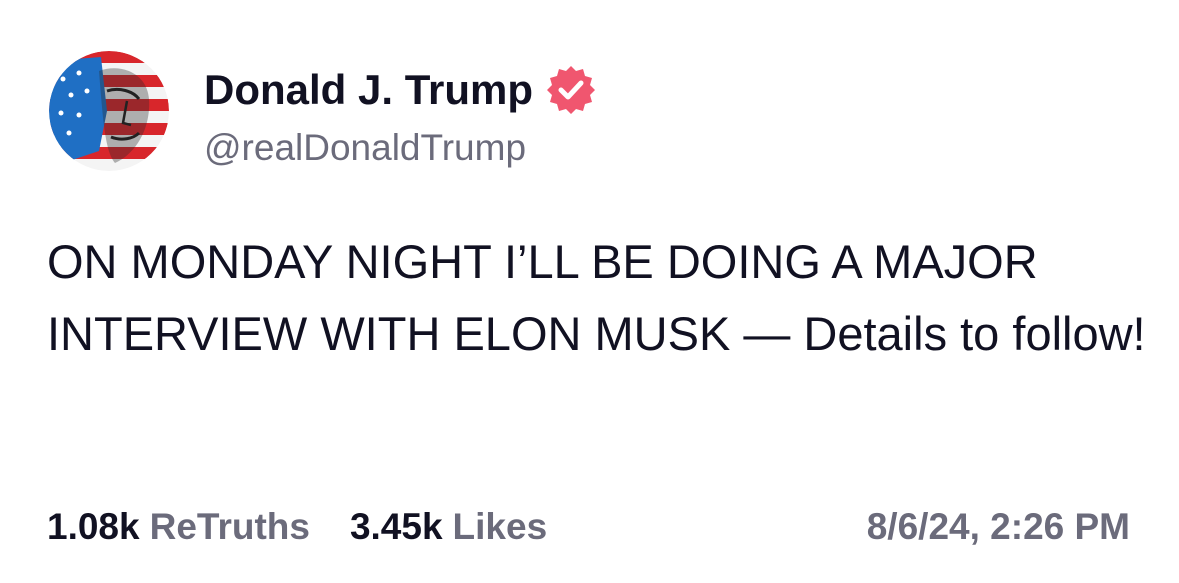 This screenshot has height=583, width=1179. Describe the element at coordinates (998, 527) in the screenshot. I see `post-timestamp: 8/6/24, 2:26 PM` at that location.